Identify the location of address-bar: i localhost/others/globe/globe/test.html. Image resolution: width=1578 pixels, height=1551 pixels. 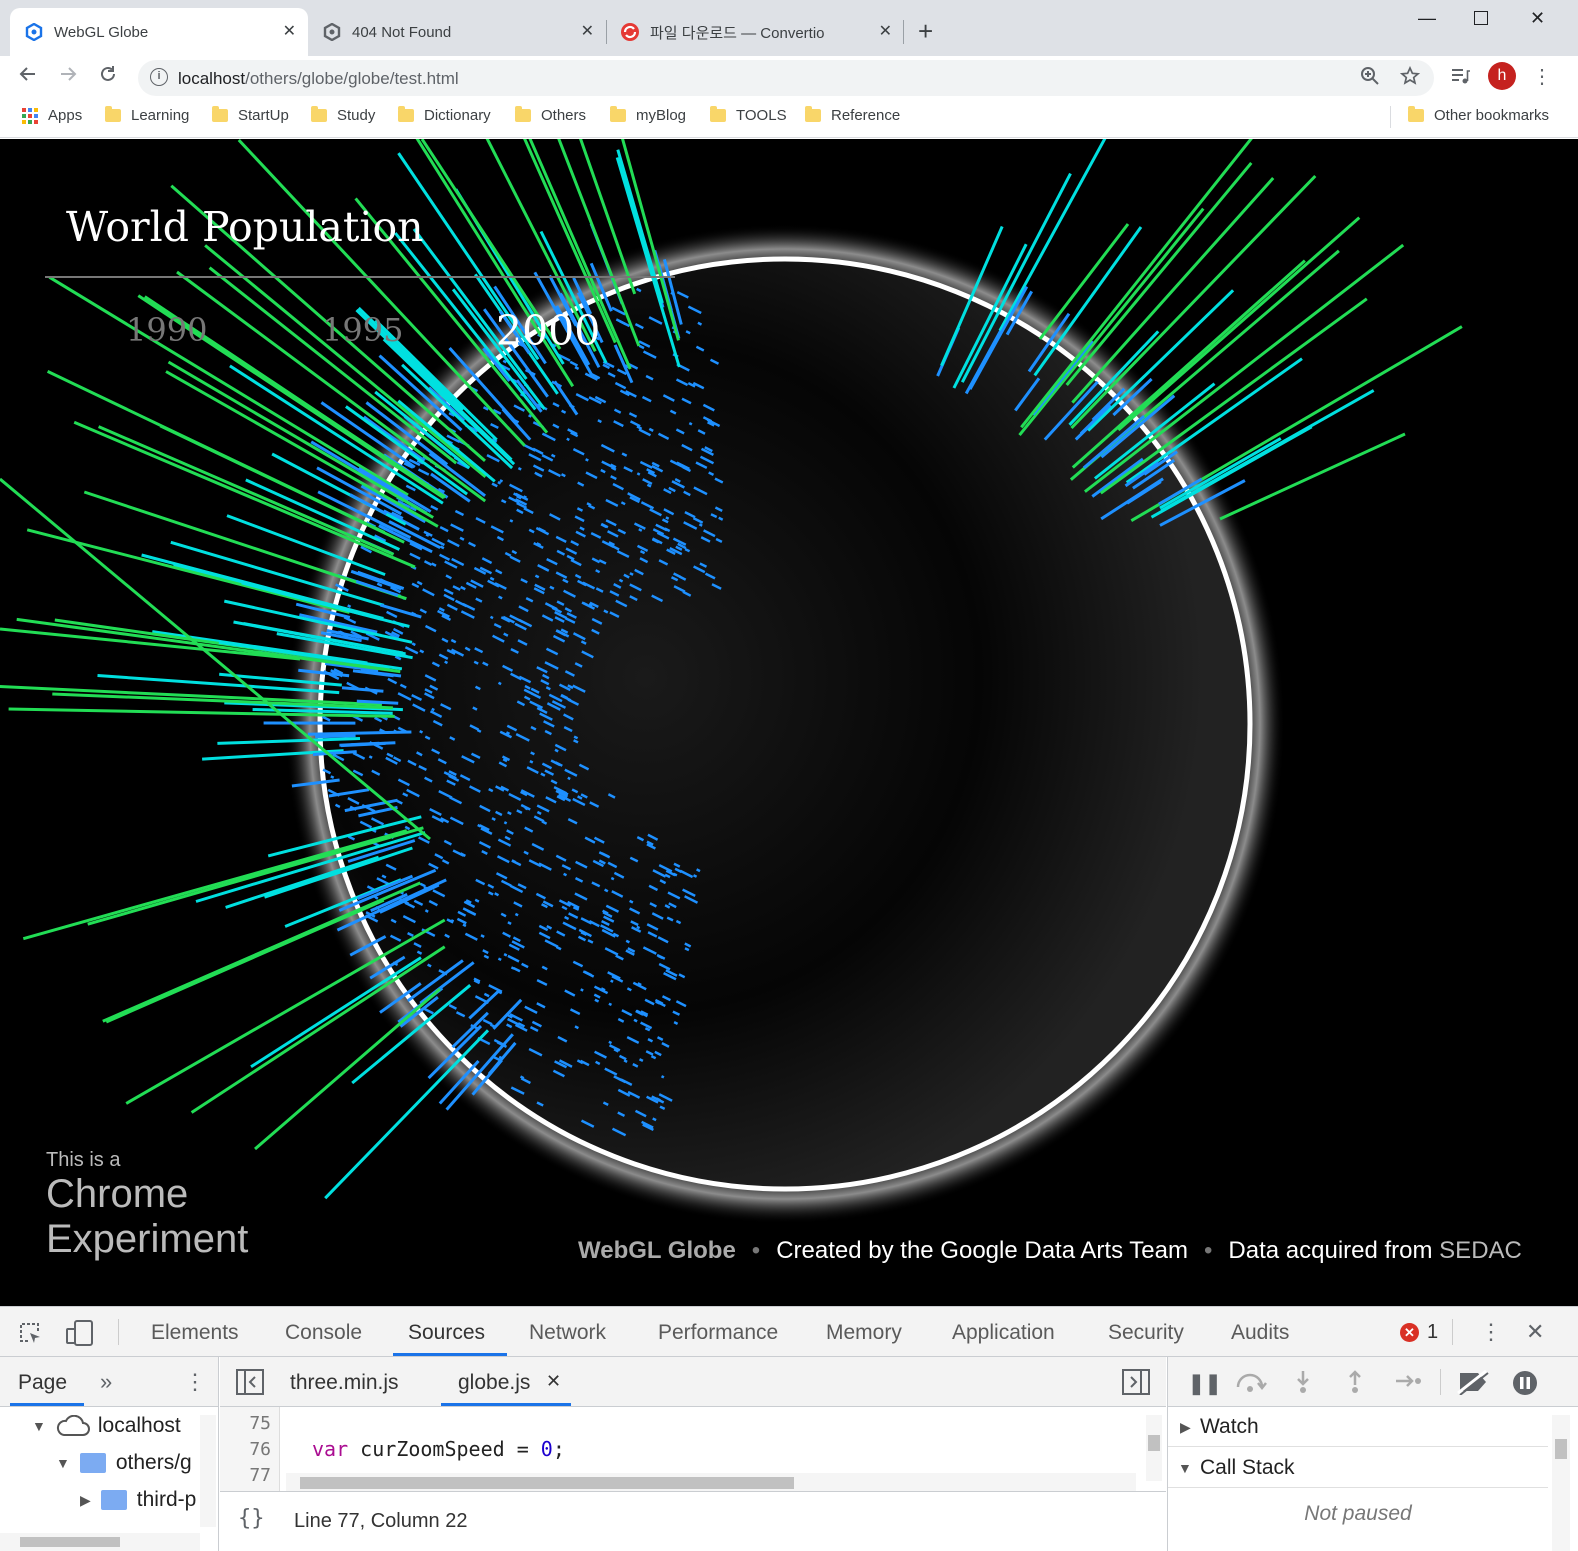
(786, 78).